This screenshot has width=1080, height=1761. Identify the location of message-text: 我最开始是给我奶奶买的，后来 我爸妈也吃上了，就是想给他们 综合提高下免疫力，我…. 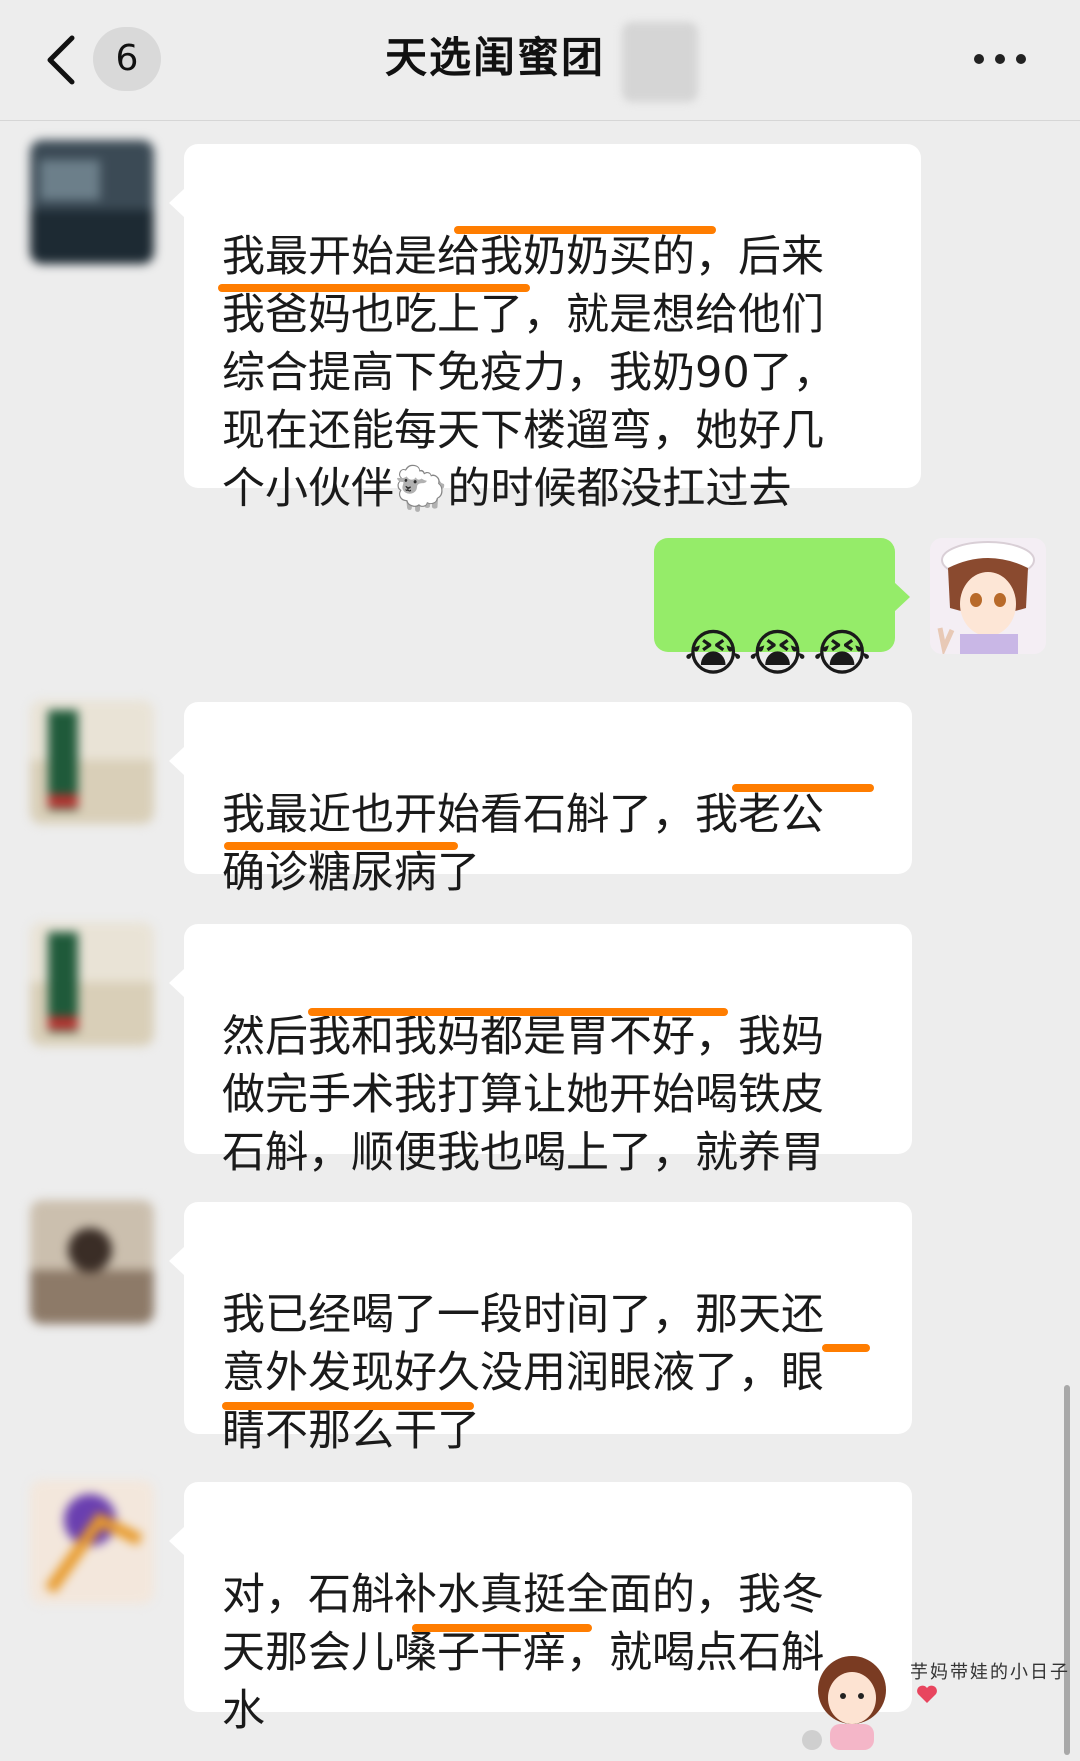
(529, 373).